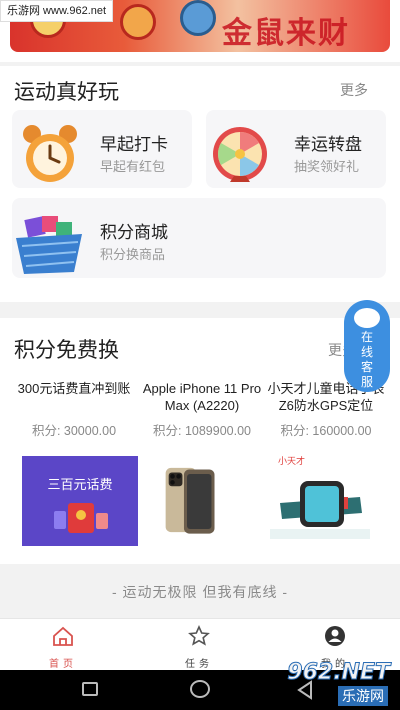 The image size is (400, 710). I want to click on section-title: 运动真好玩, so click(66, 92).